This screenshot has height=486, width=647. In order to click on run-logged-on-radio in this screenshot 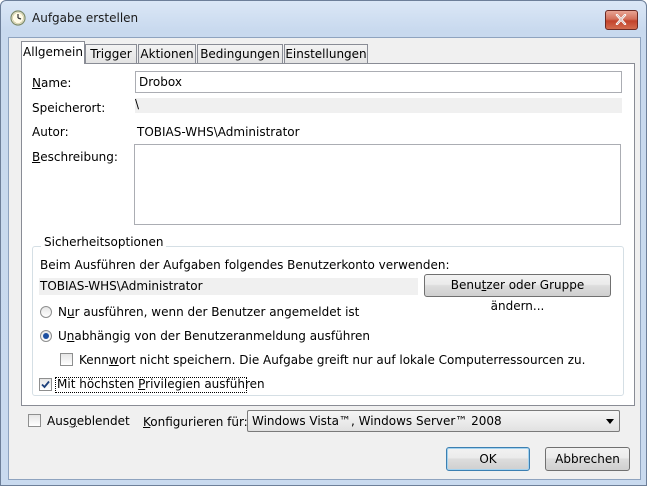, I will do `click(46, 312)`.